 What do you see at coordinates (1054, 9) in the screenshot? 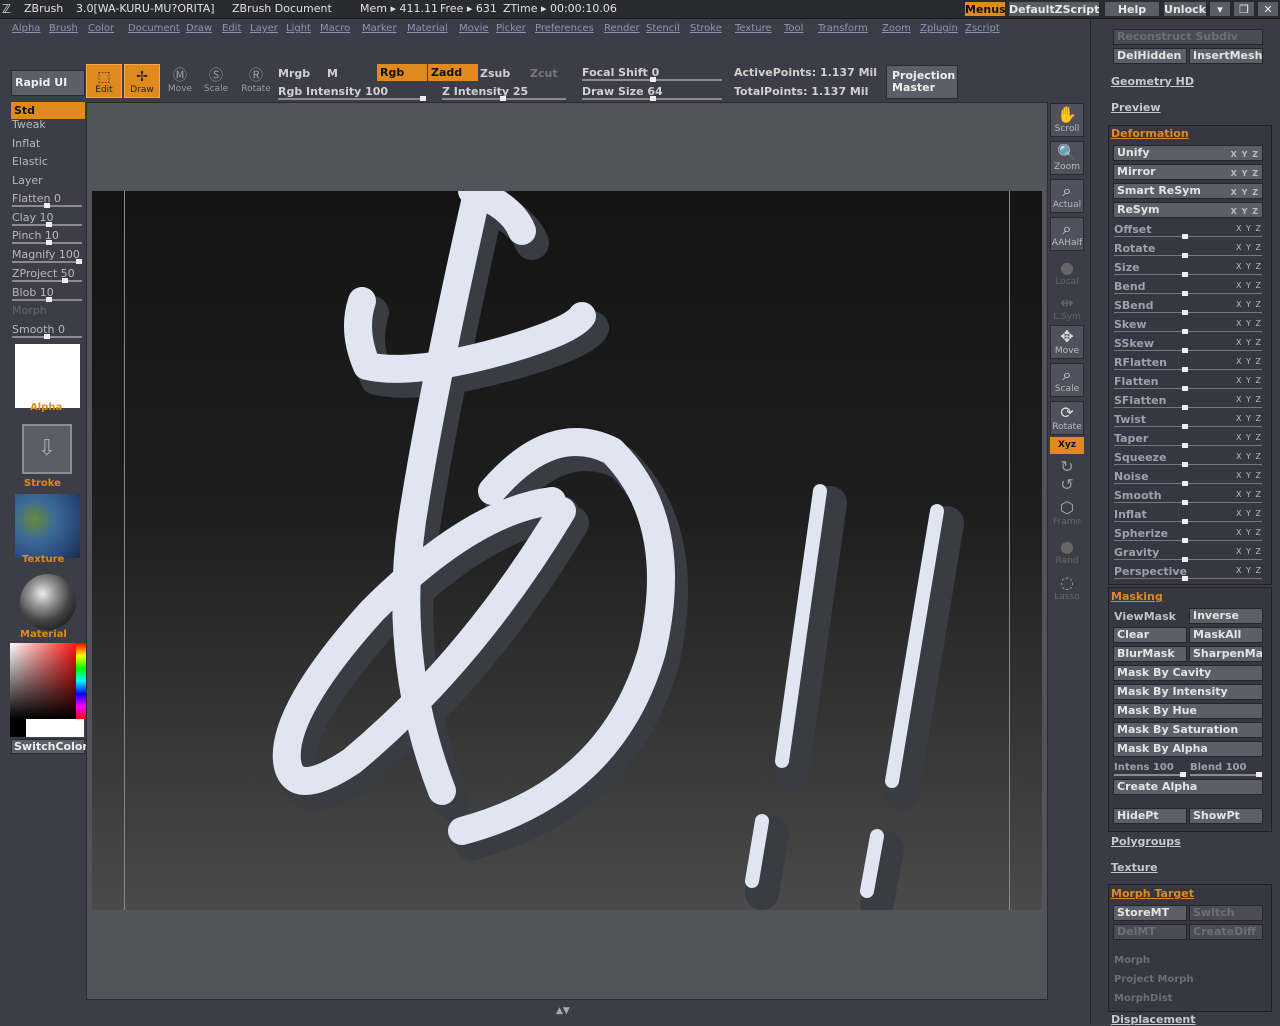
I see `default-zscript-button: DefaultZScript` at bounding box center [1054, 9].